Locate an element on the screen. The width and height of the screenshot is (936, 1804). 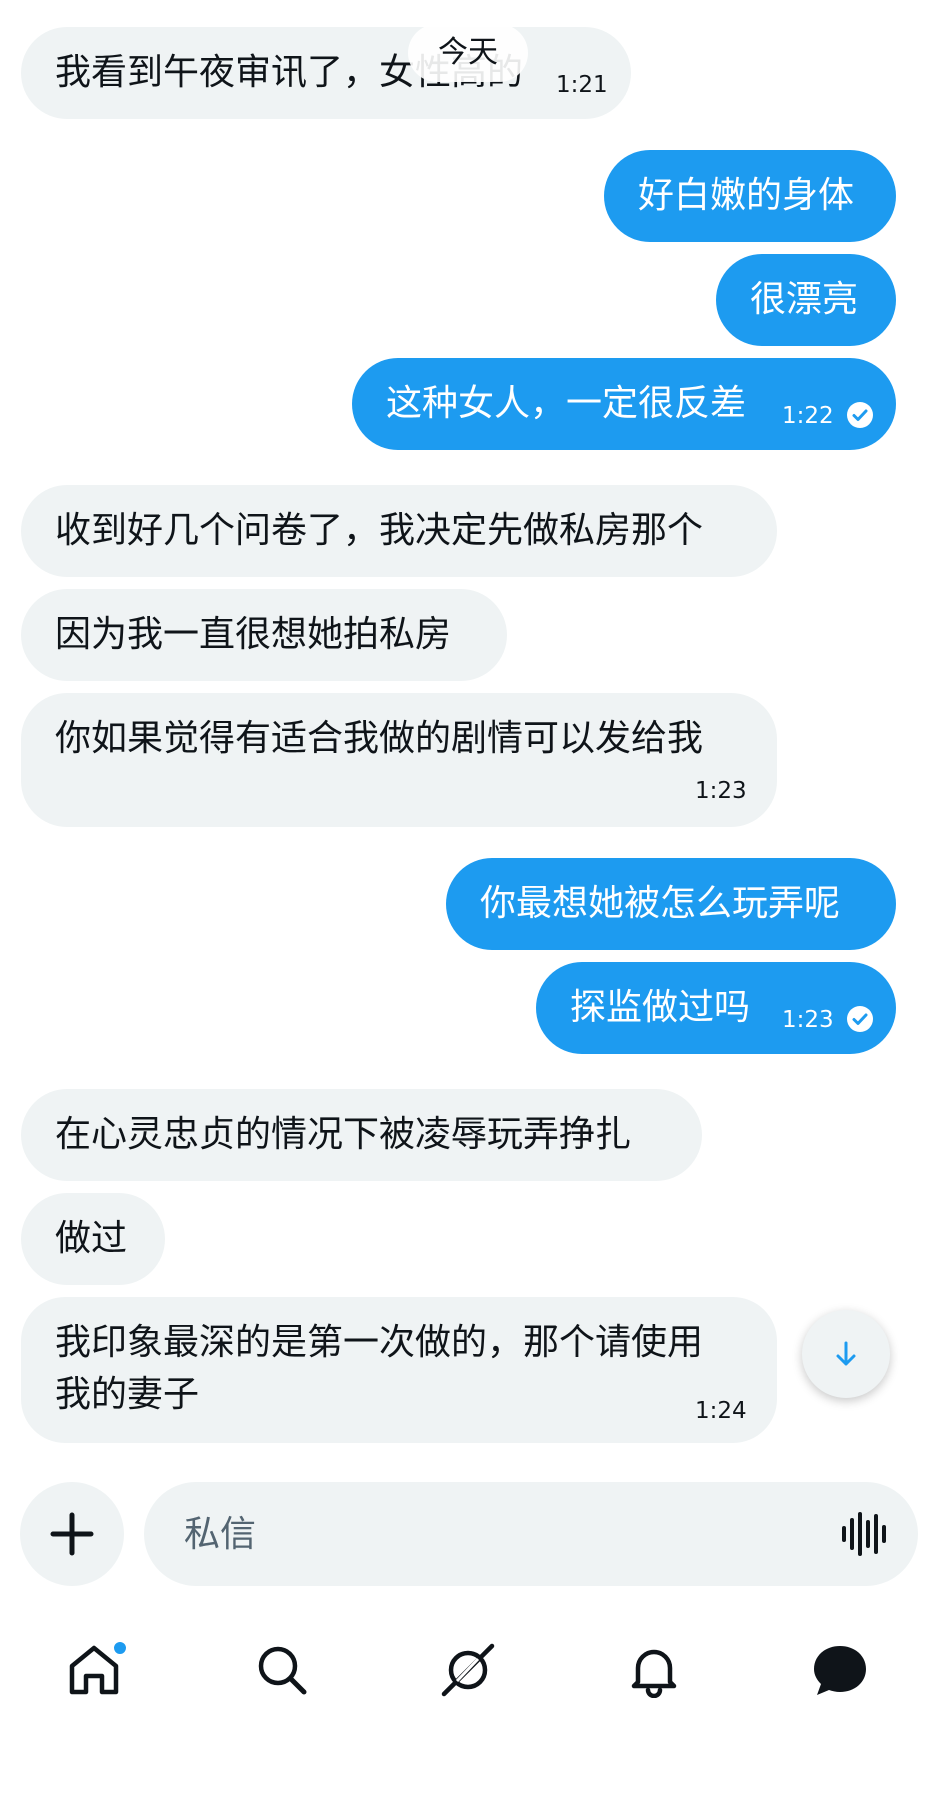
tab-messages is located at coordinates (840, 1670).